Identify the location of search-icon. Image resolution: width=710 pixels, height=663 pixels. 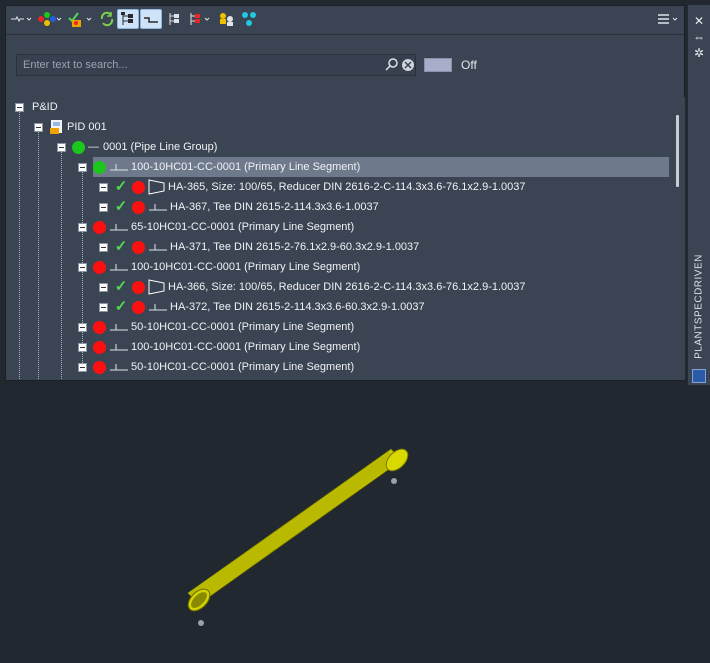
(392, 66).